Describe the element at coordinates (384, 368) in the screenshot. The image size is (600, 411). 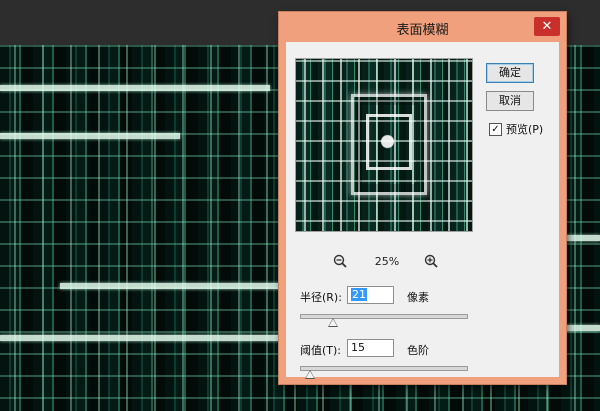
I see `threshold-slider` at that location.